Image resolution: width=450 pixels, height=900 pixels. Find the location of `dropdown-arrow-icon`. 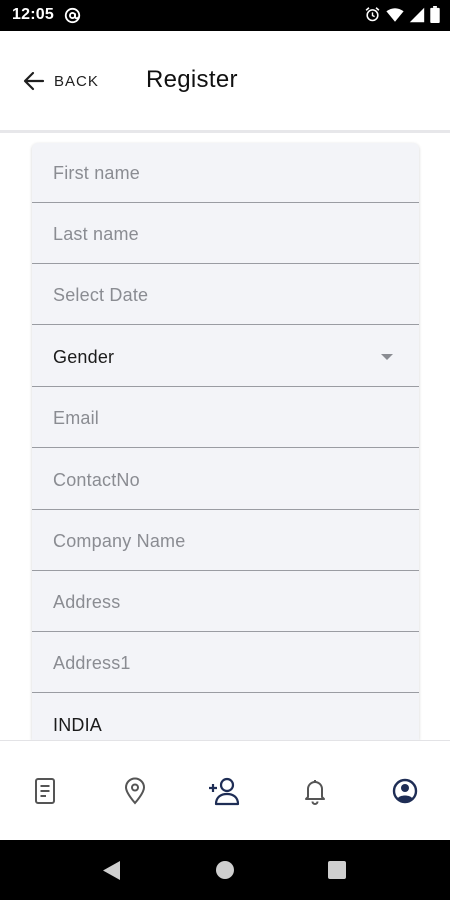

dropdown-arrow-icon is located at coordinates (387, 357).